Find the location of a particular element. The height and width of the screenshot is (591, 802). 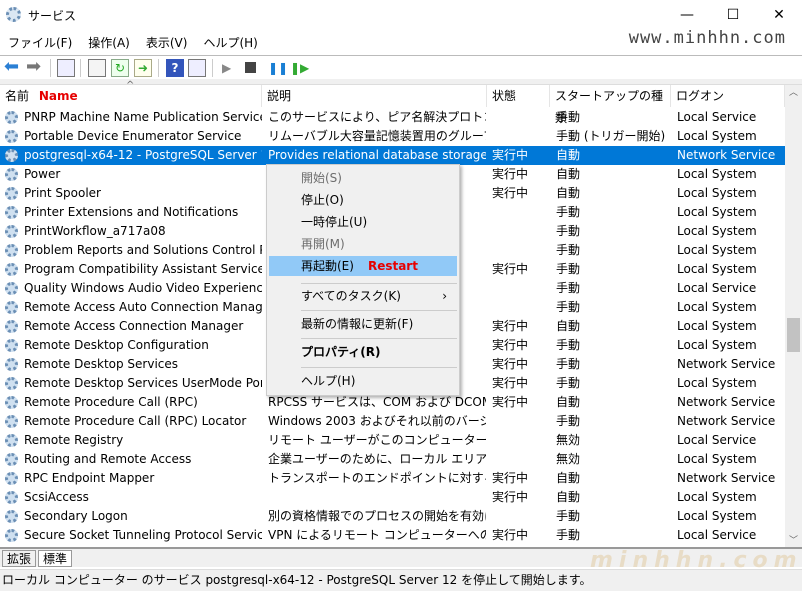

pause-icon: ❚❚ is located at coordinates (278, 68).